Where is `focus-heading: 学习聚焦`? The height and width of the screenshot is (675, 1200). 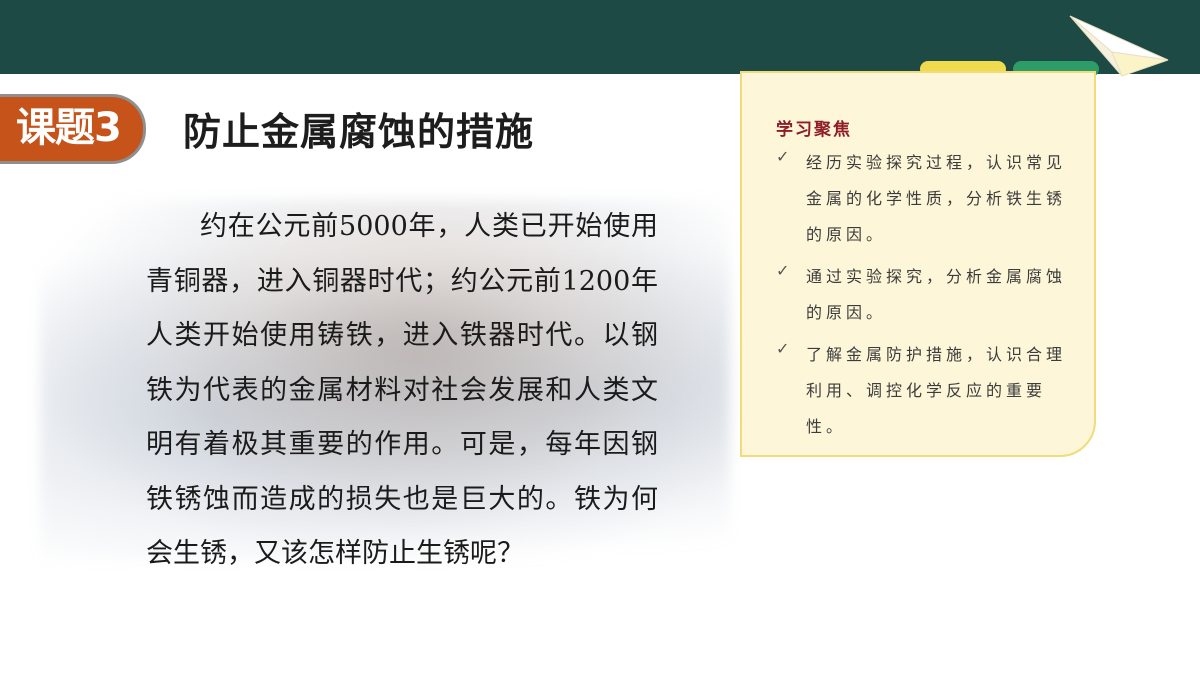
focus-heading: 学习聚焦 is located at coordinates (814, 130).